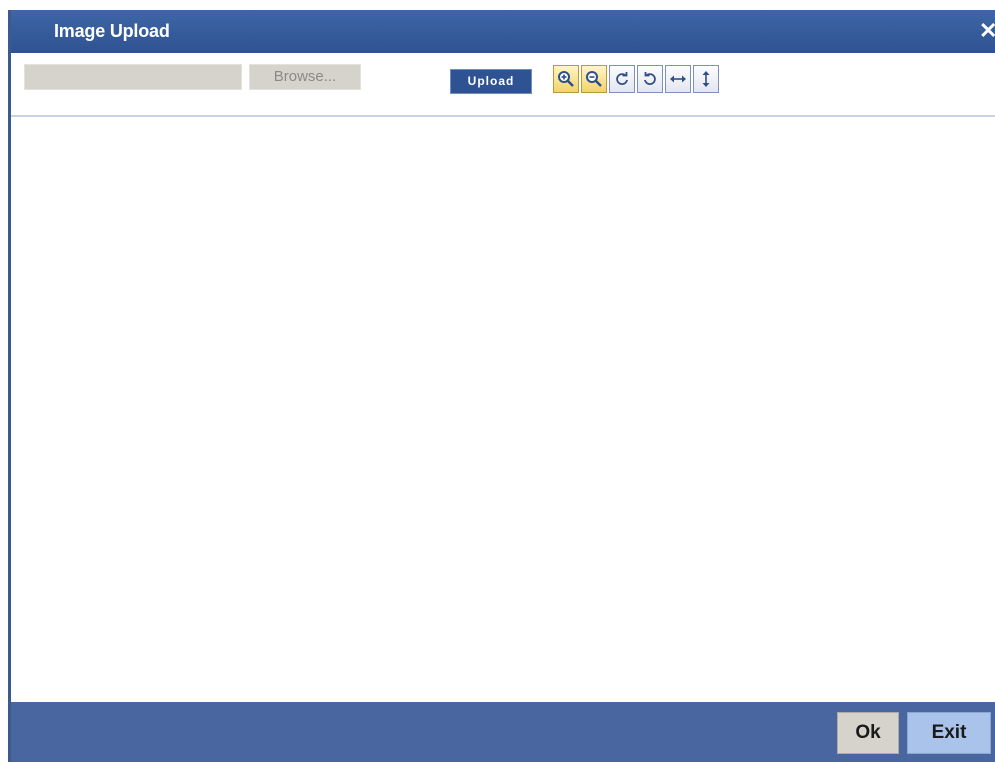  Describe the element at coordinates (503, 31) in the screenshot. I see `dialog-titlebar: Image Upload ✕` at that location.